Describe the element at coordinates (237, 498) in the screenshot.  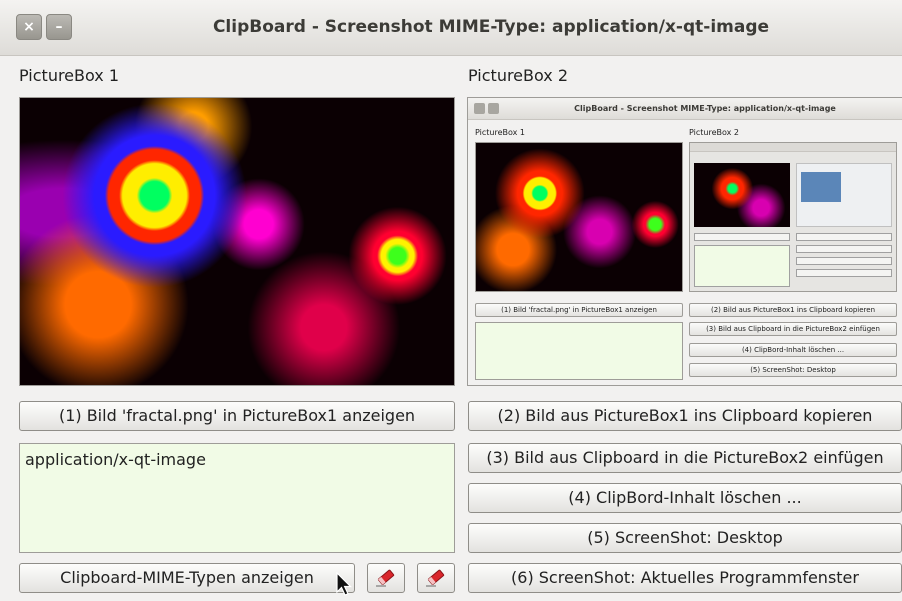
I see `mime-types-textarea: application/x-qt-image` at that location.